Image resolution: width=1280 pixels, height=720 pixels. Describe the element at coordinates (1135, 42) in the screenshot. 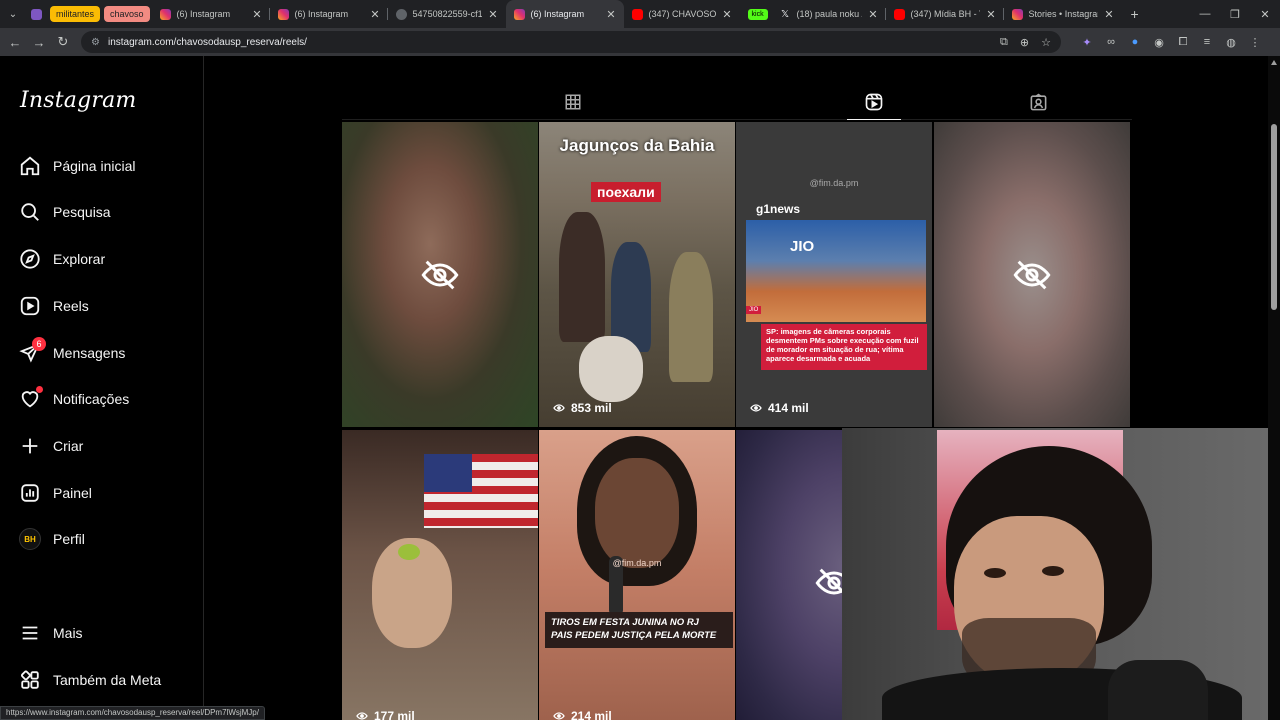

I see `extension-icon: ●` at that location.